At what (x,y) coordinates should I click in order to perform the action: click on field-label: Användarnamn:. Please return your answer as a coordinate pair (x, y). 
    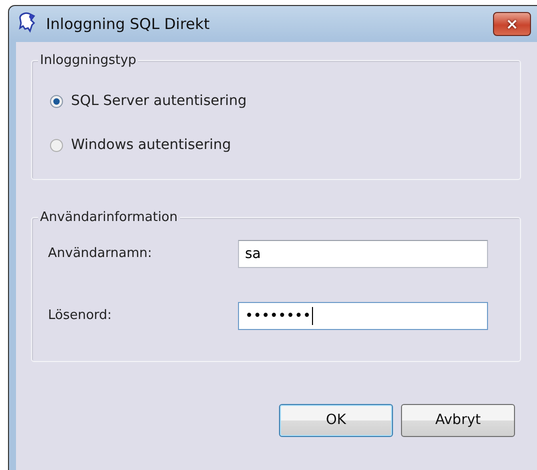
    Looking at the image, I should click on (100, 254).